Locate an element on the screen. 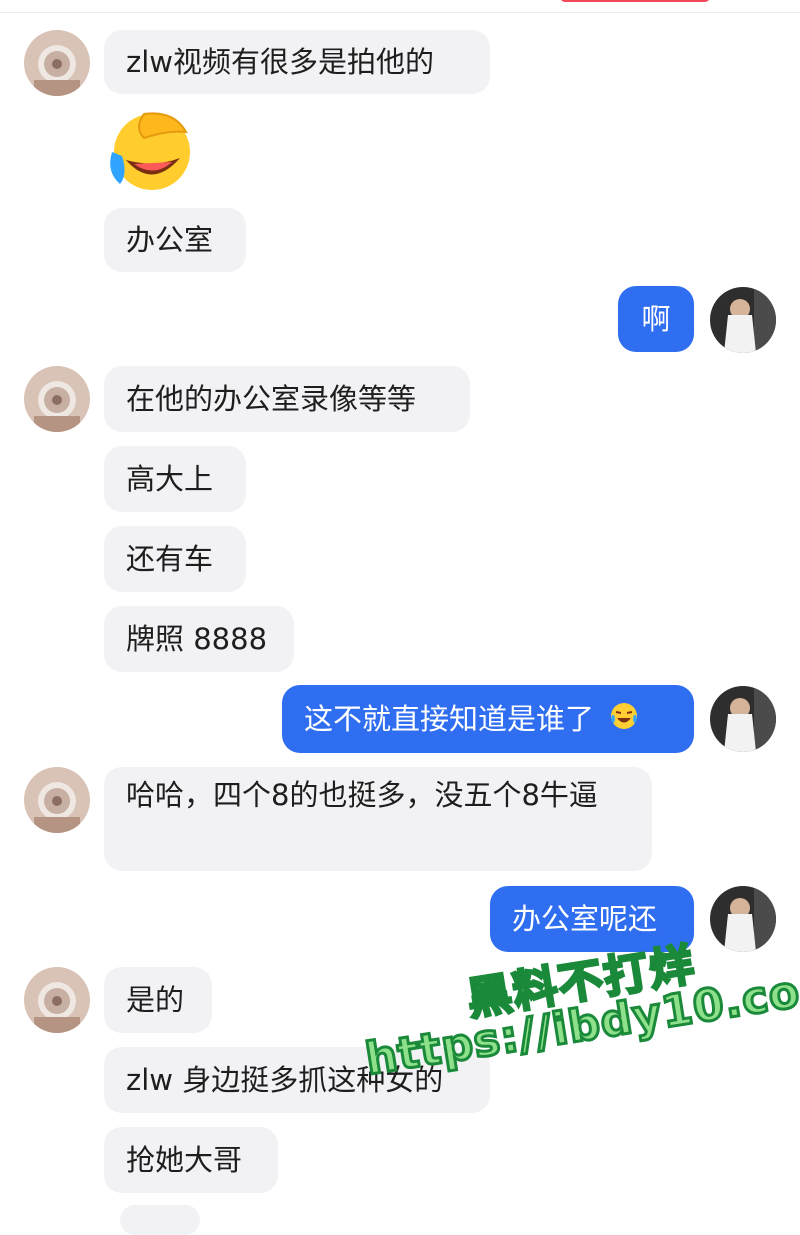 The width and height of the screenshot is (800, 1235). message-text: 啊 is located at coordinates (656, 319).